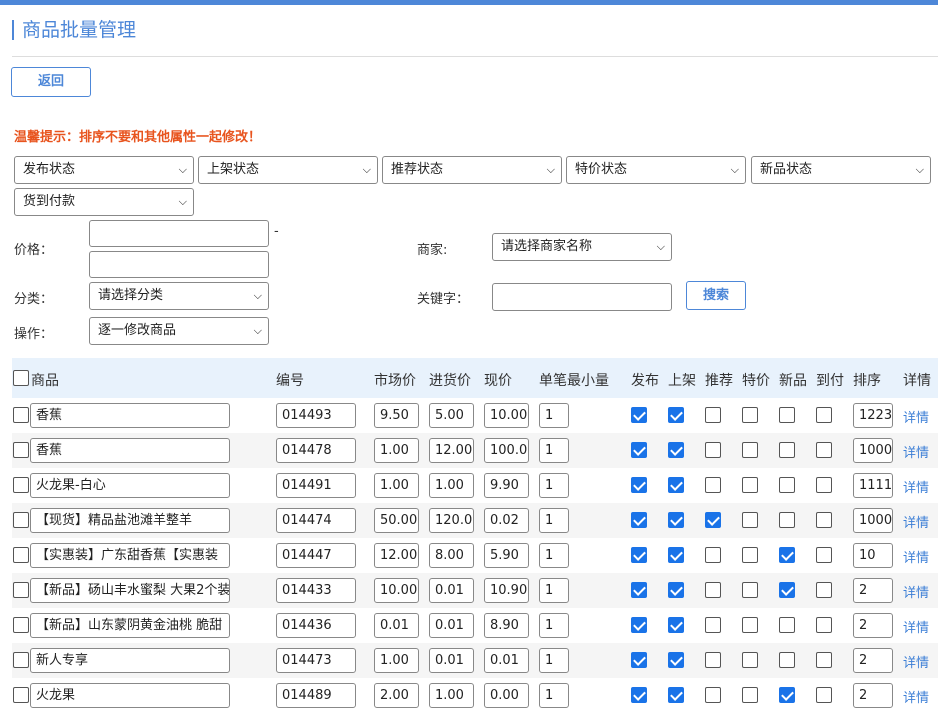 This screenshot has width=938, height=714. What do you see at coordinates (451, 520) in the screenshot?
I see `purchase-price-input: 120.0` at bounding box center [451, 520].